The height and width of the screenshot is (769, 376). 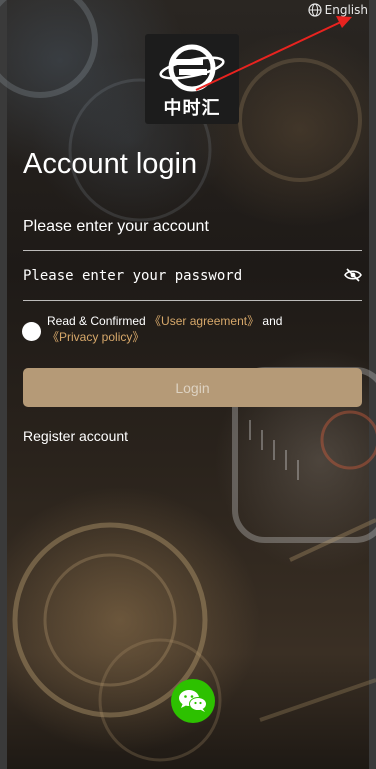 What do you see at coordinates (192, 108) in the screenshot?
I see `logo-text: 中时汇` at bounding box center [192, 108].